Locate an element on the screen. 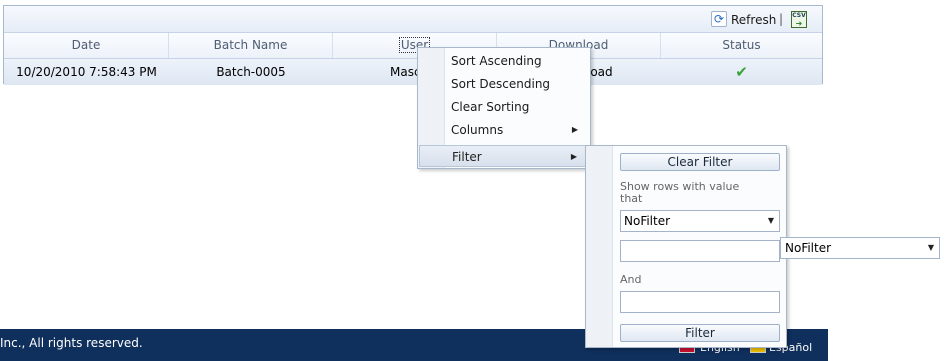 The image size is (947, 361). show-rows-label-continued: that is located at coordinates (631, 198).